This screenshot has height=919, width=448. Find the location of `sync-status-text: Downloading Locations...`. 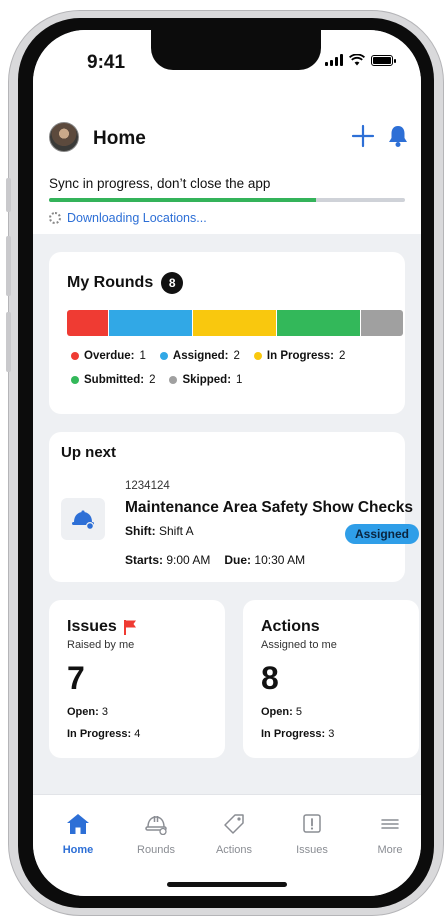

sync-status-text: Downloading Locations... is located at coordinates (137, 218).